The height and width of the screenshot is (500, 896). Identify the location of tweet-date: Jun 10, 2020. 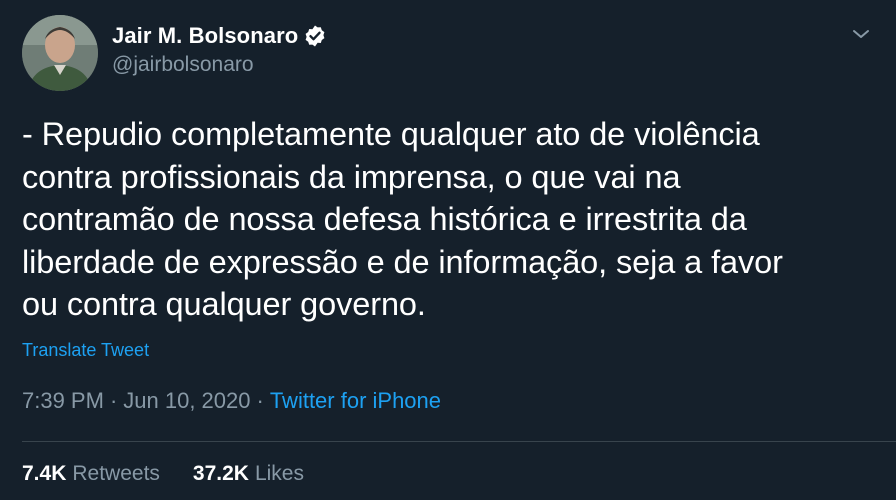
(186, 400).